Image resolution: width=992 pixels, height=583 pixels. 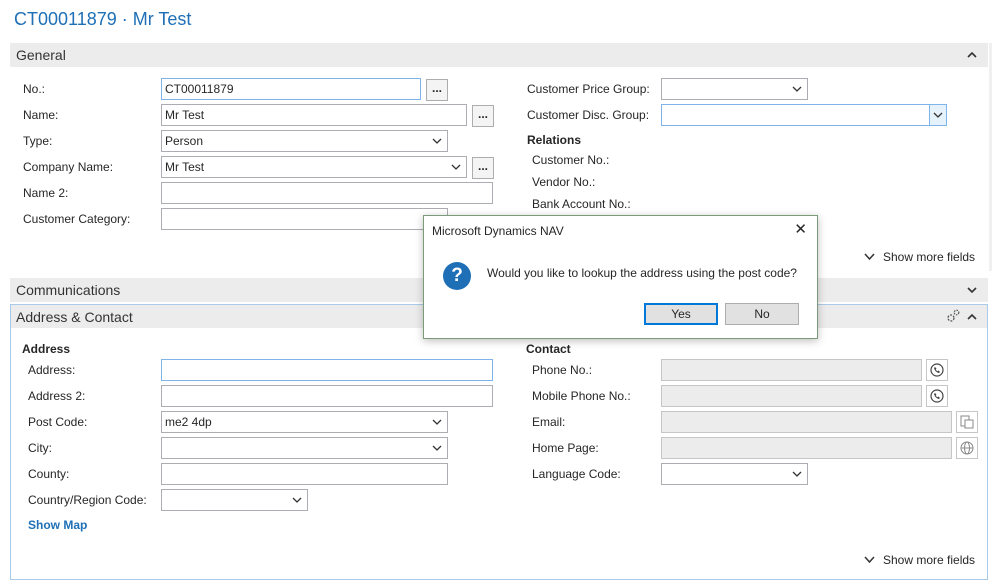 What do you see at coordinates (46, 193) in the screenshot?
I see `name2-label: Name 2:` at bounding box center [46, 193].